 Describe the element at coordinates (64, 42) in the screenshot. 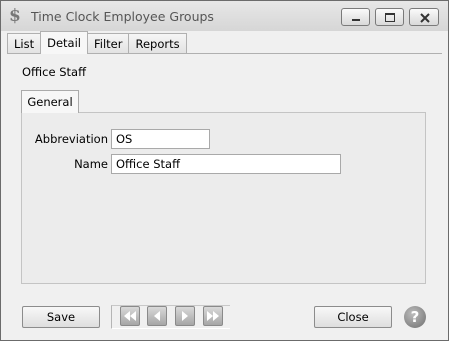

I see `tab-detail: Detail` at that location.